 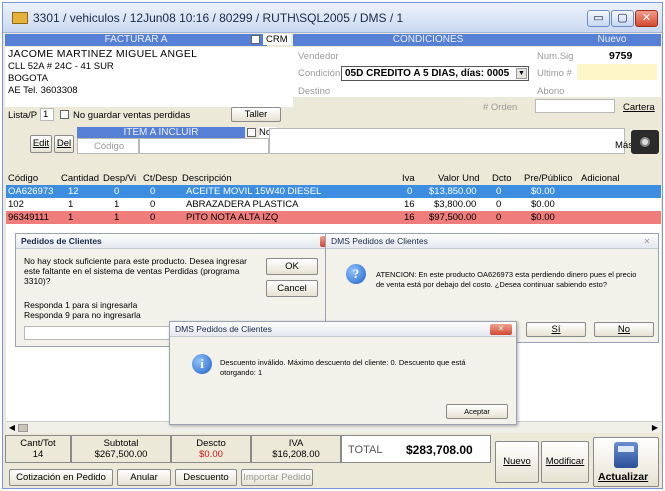 I want to click on customer-city: BOGOTA, so click(x=28, y=78).